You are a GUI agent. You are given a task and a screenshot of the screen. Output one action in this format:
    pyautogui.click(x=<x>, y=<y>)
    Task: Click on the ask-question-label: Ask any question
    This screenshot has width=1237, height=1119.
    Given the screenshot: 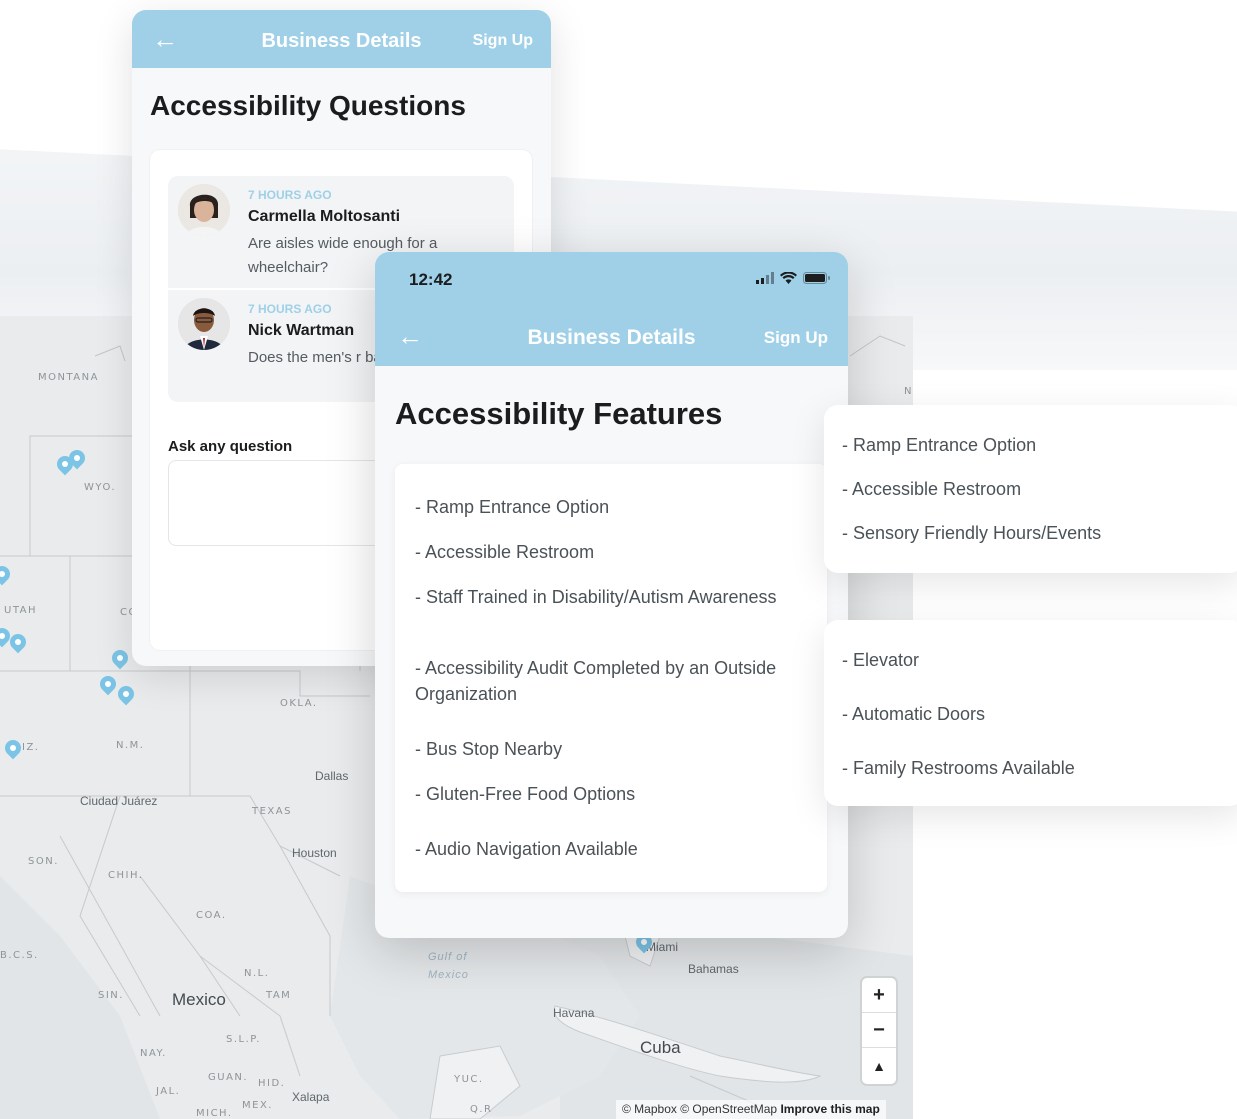 What is the action you would take?
    pyautogui.click(x=230, y=446)
    